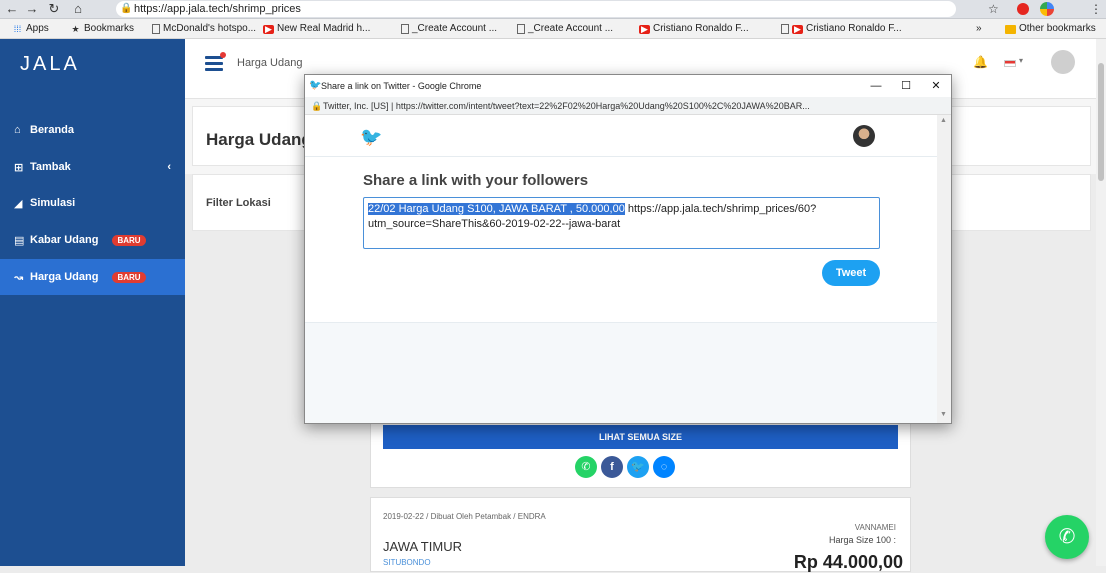 This screenshot has width=1106, height=573. Describe the element at coordinates (371, 137) in the screenshot. I see `twitter-logo-icon: 🐦` at that location.